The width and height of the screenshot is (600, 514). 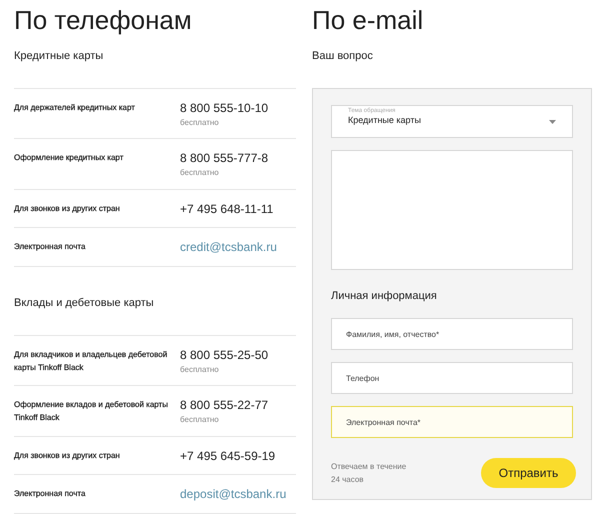 I want to click on personal-info-title: Личная информация, so click(x=384, y=297).